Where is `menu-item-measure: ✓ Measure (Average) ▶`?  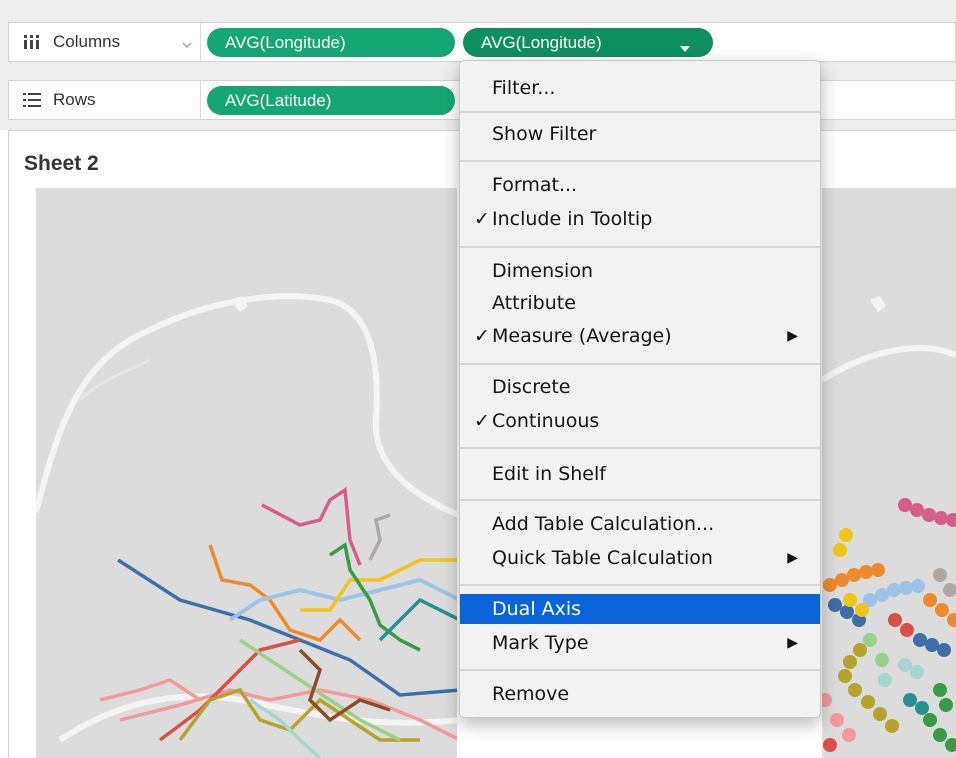
menu-item-measure: ✓ Measure (Average) ▶ is located at coordinates (640, 336).